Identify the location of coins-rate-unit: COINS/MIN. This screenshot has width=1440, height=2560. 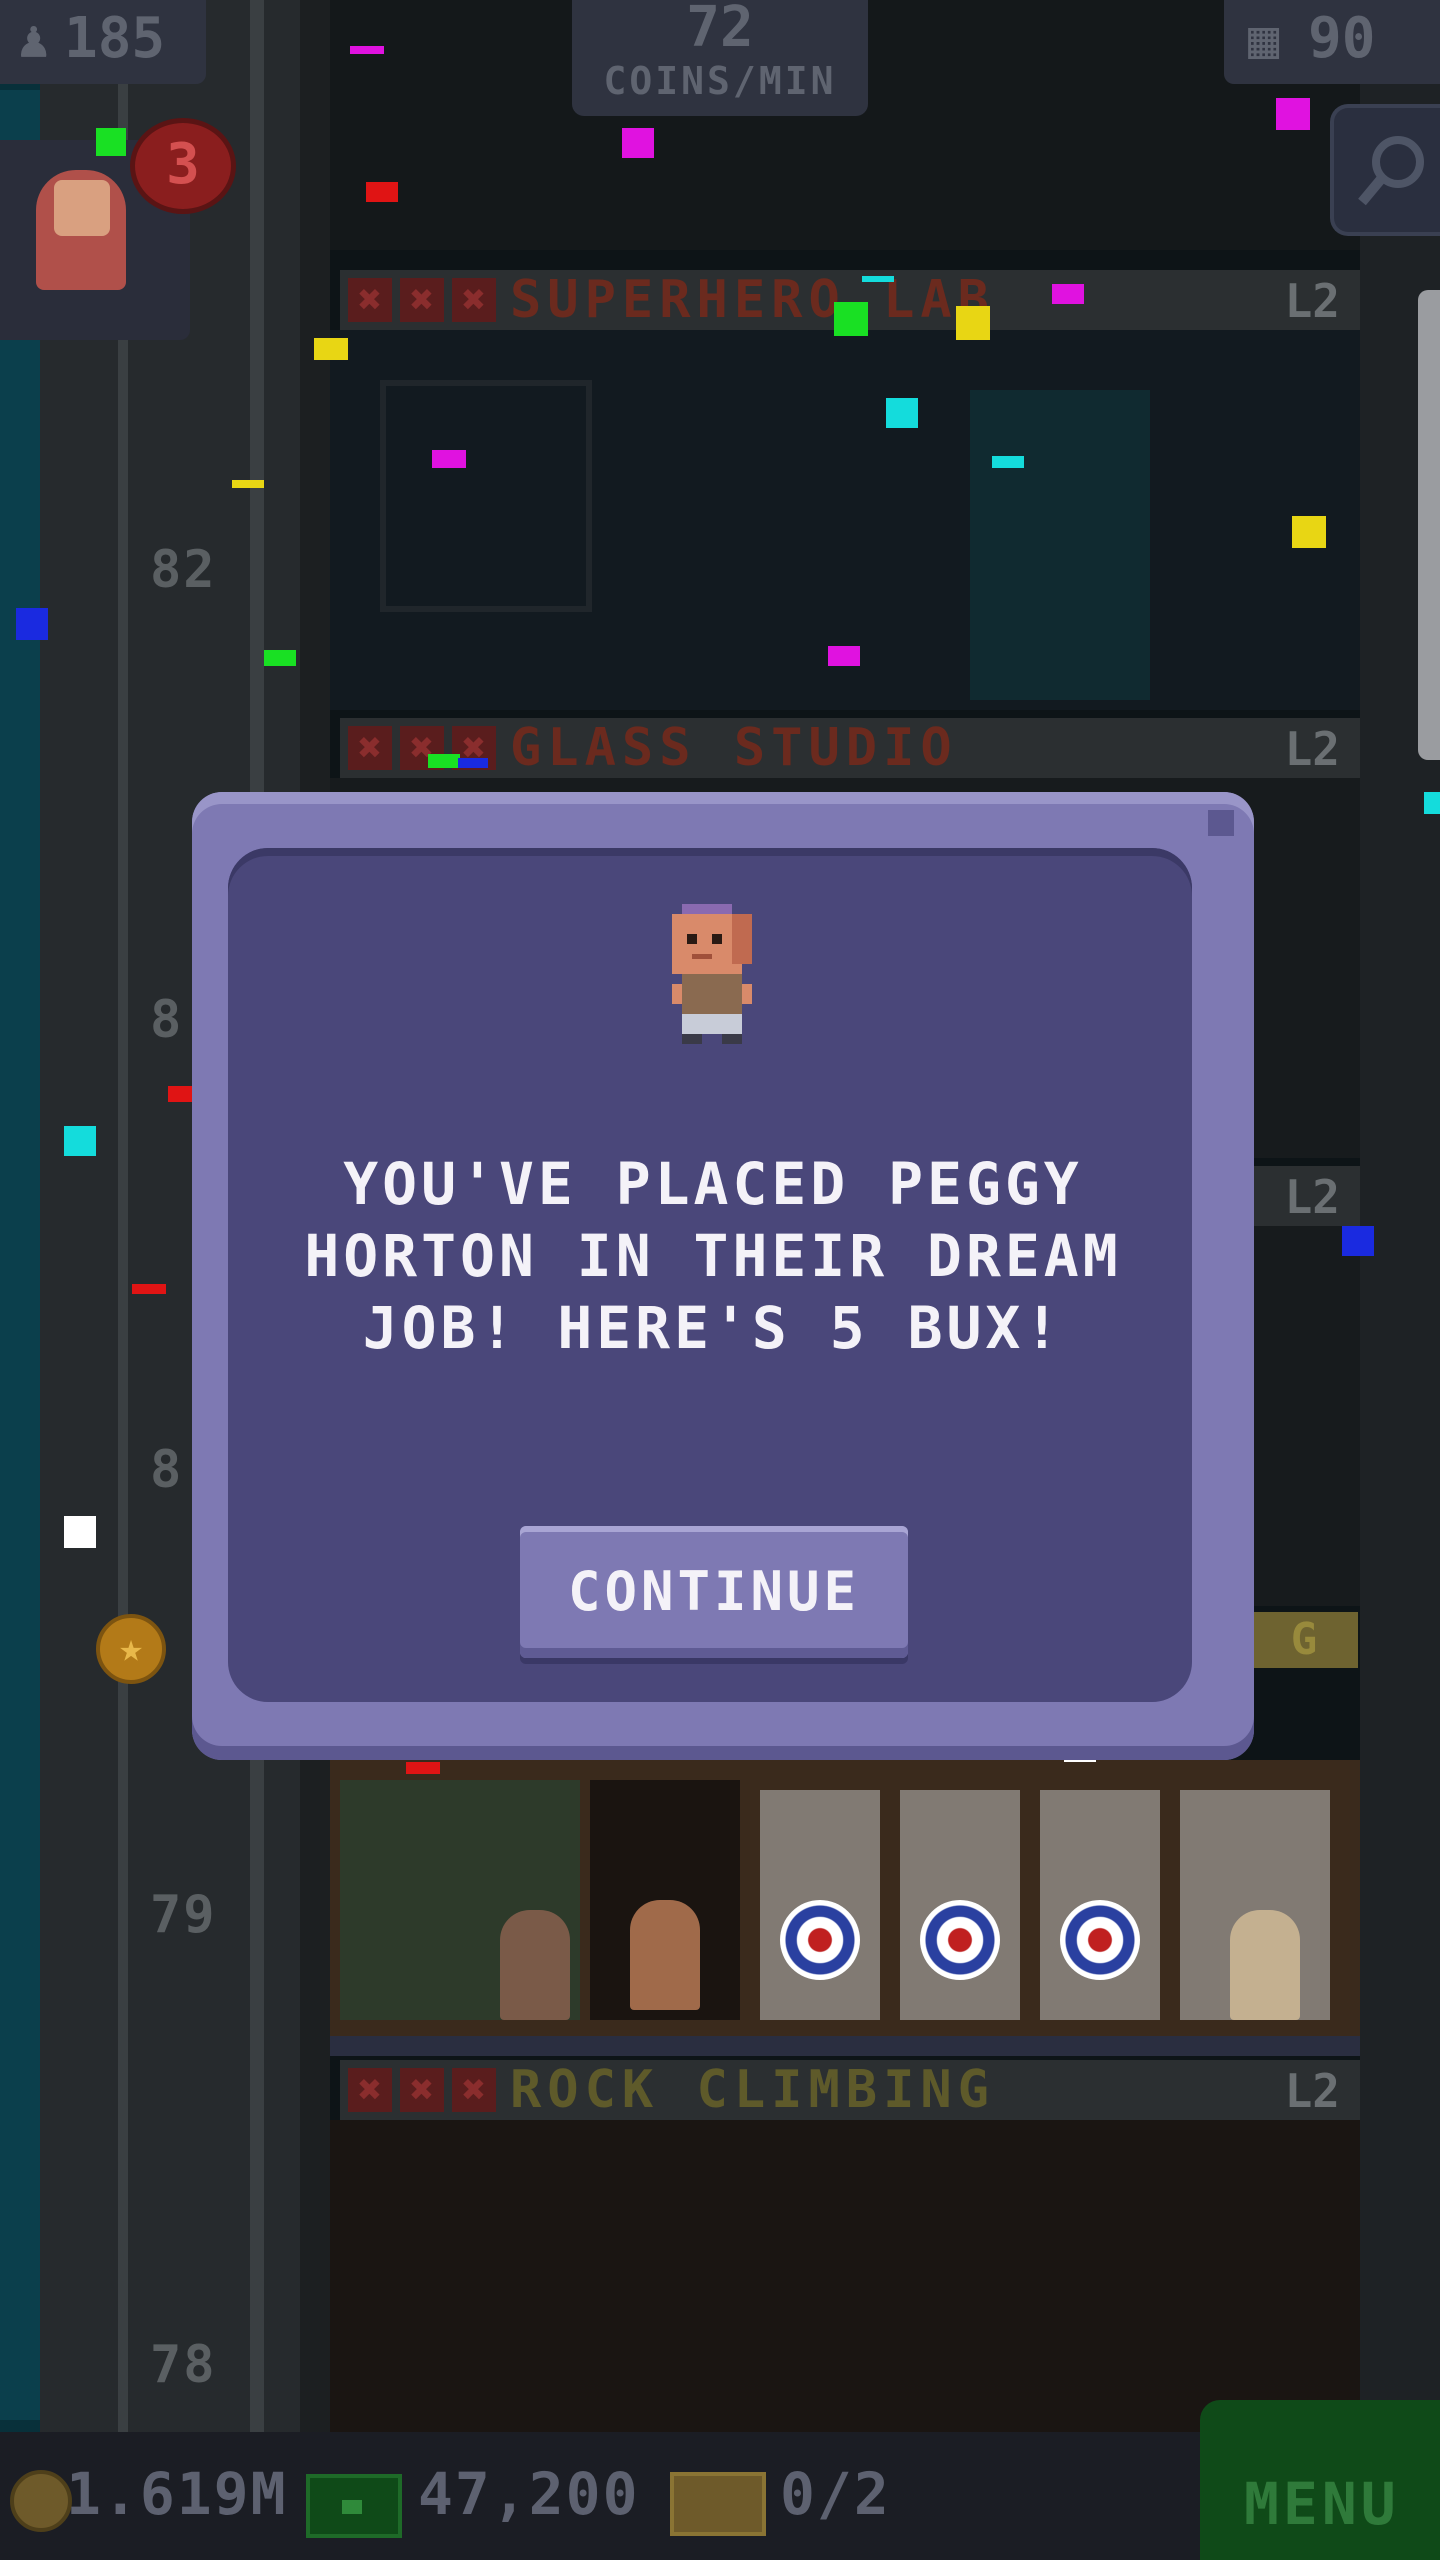
(720, 81).